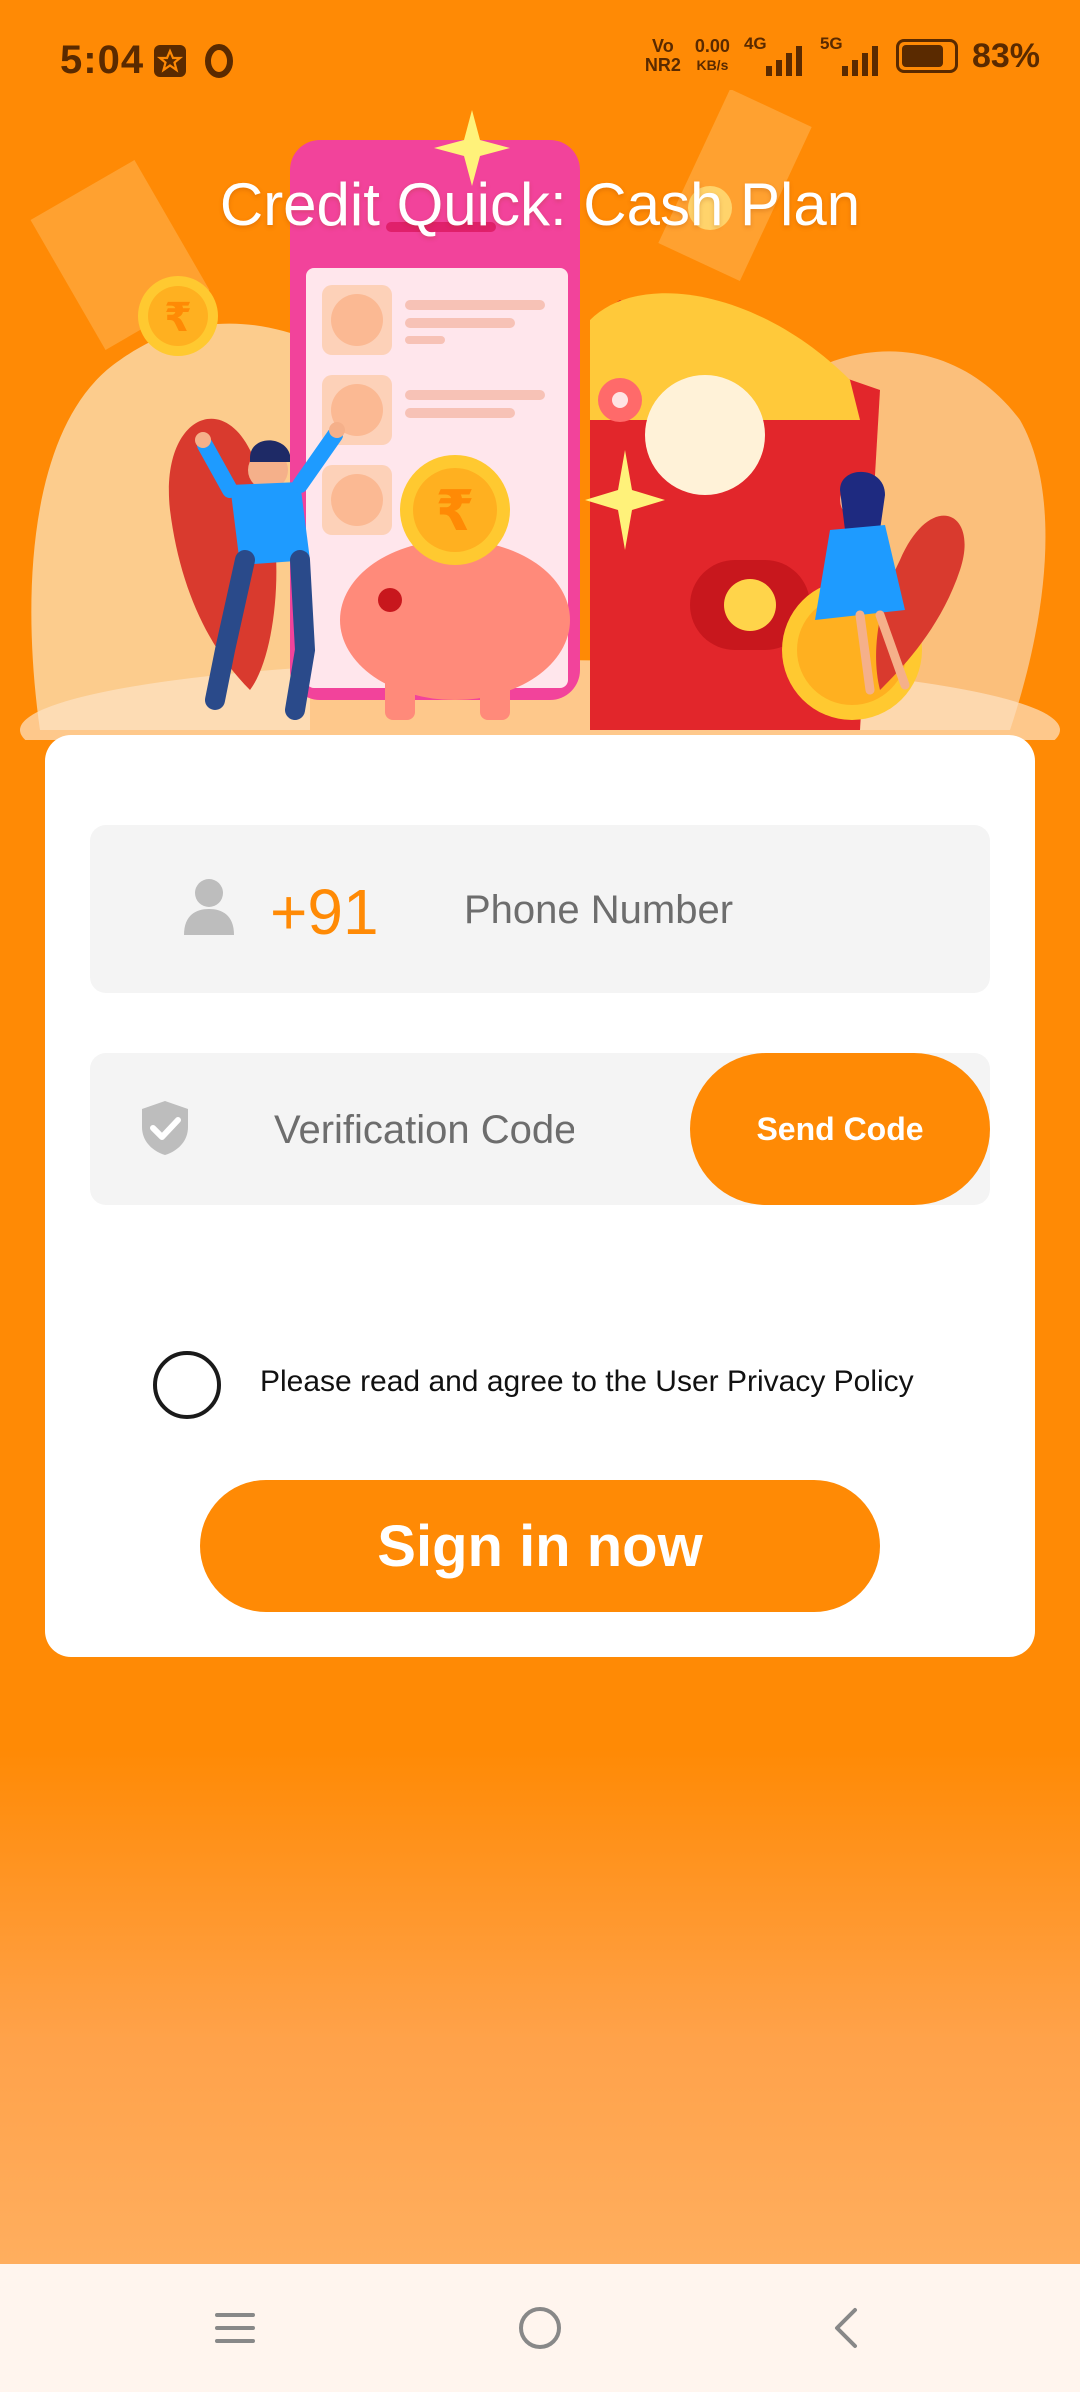 The height and width of the screenshot is (2392, 1080). I want to click on back-icon, so click(846, 2328).